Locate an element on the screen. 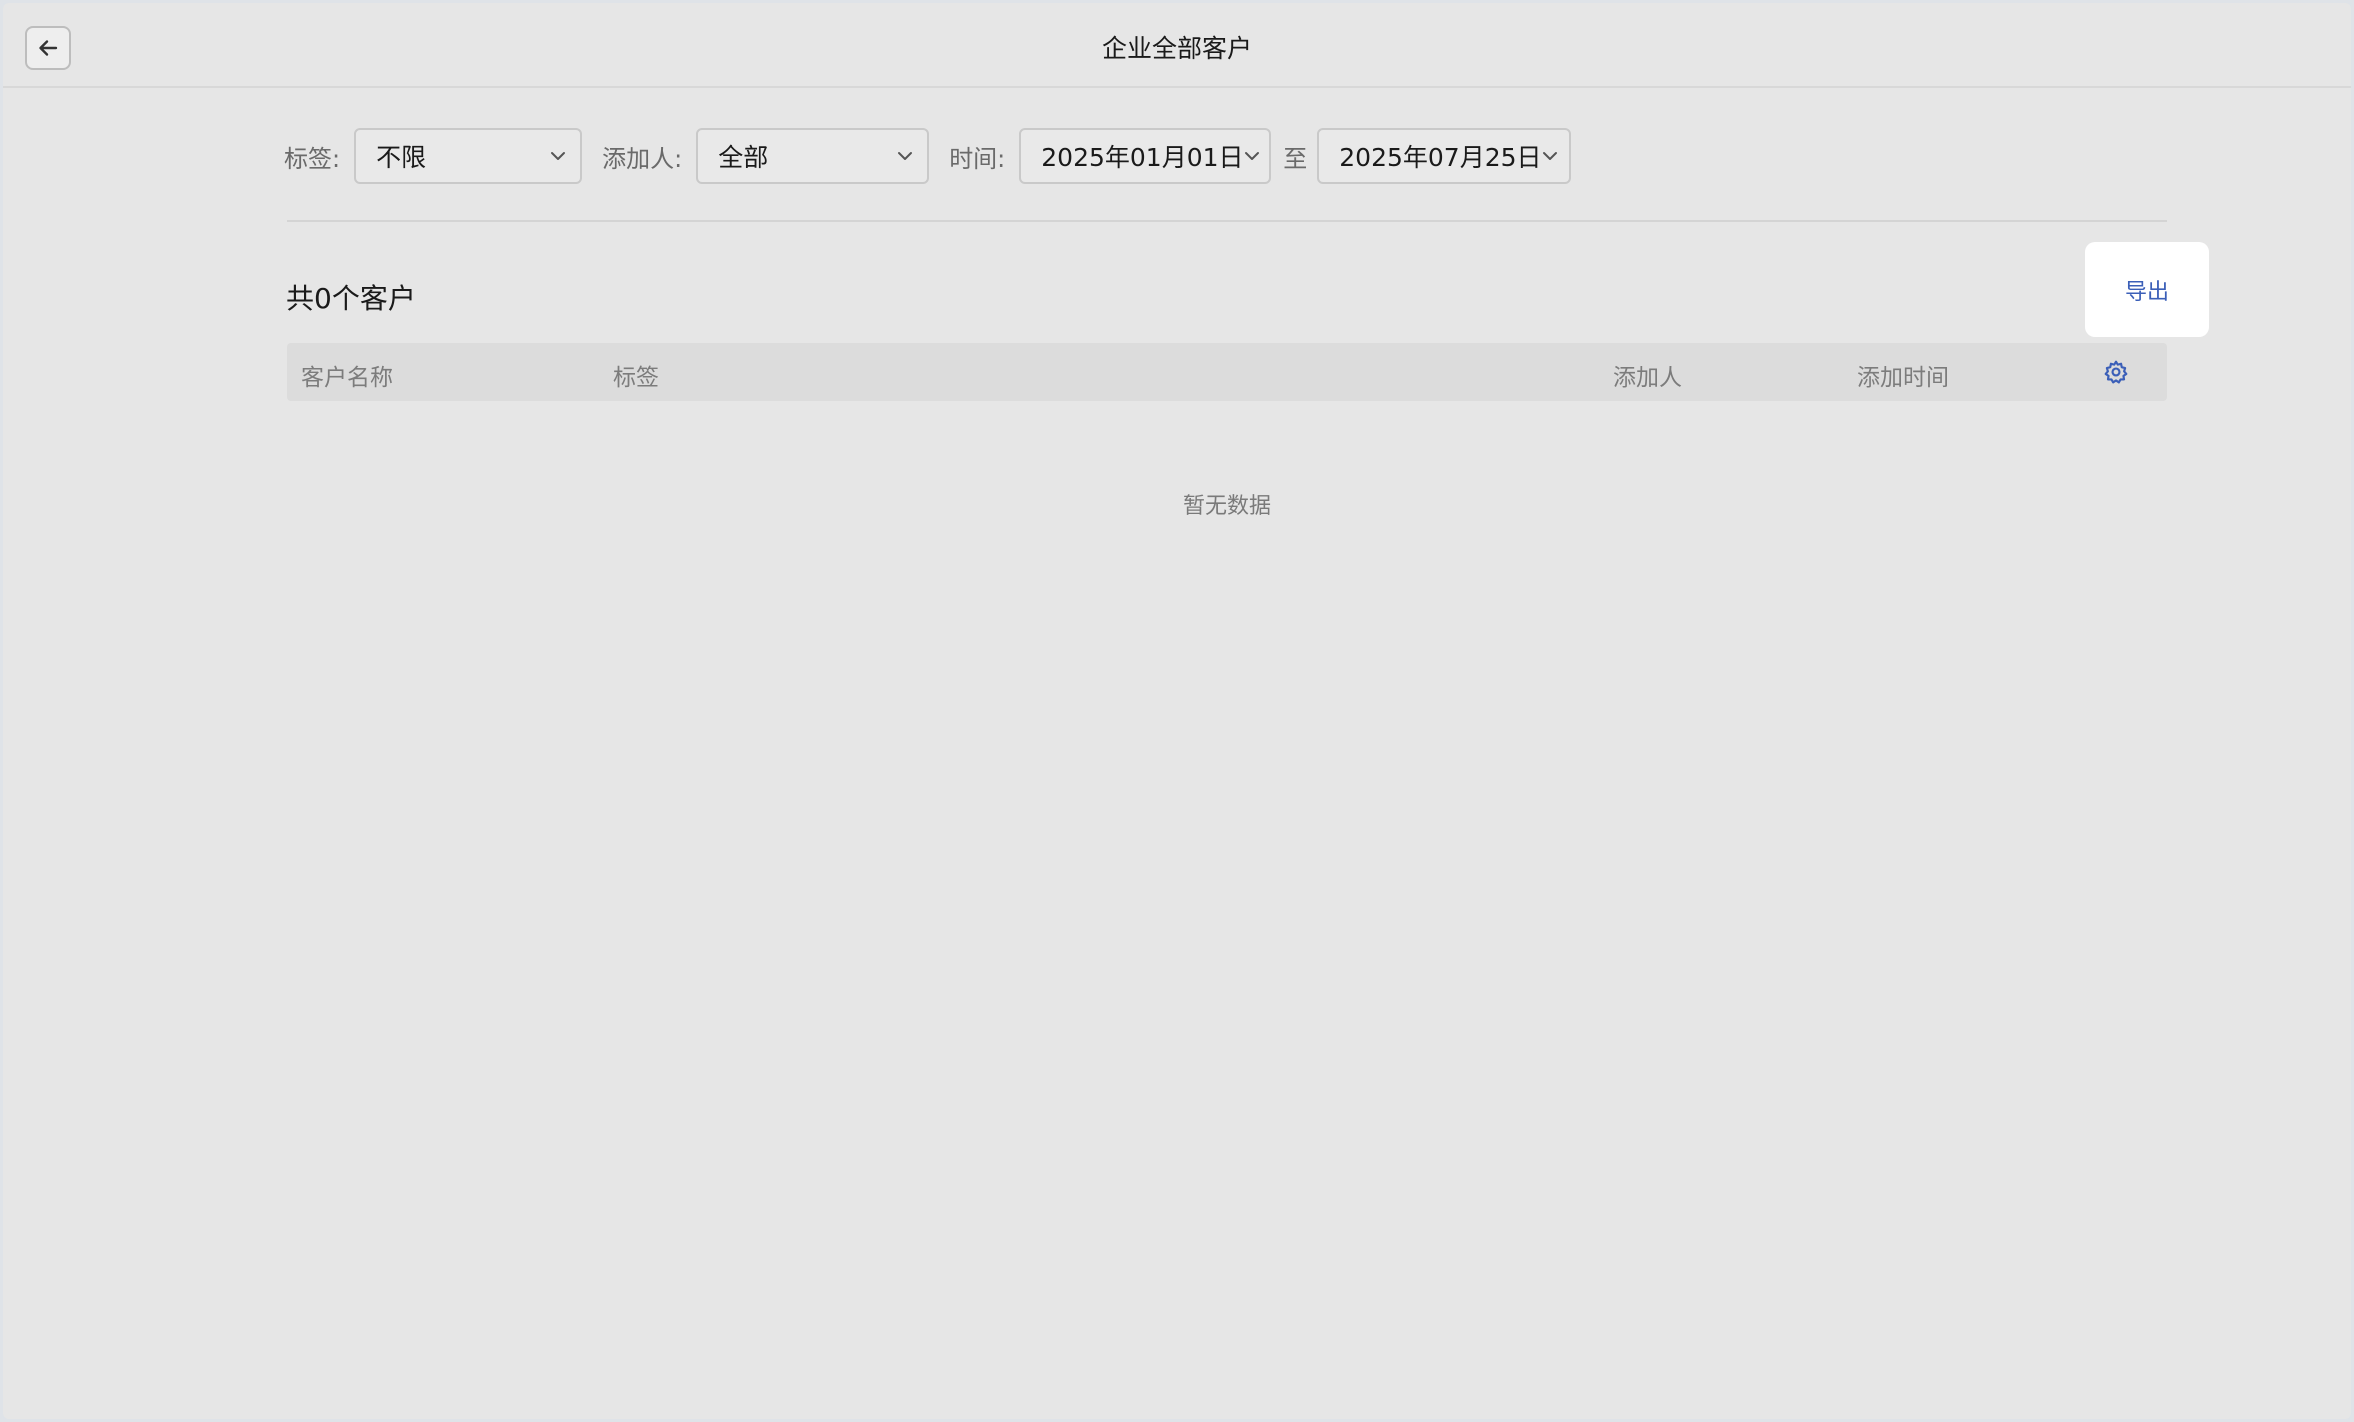 This screenshot has height=1422, width=2354. column-header-customer-name: 客户名称 is located at coordinates (347, 375).